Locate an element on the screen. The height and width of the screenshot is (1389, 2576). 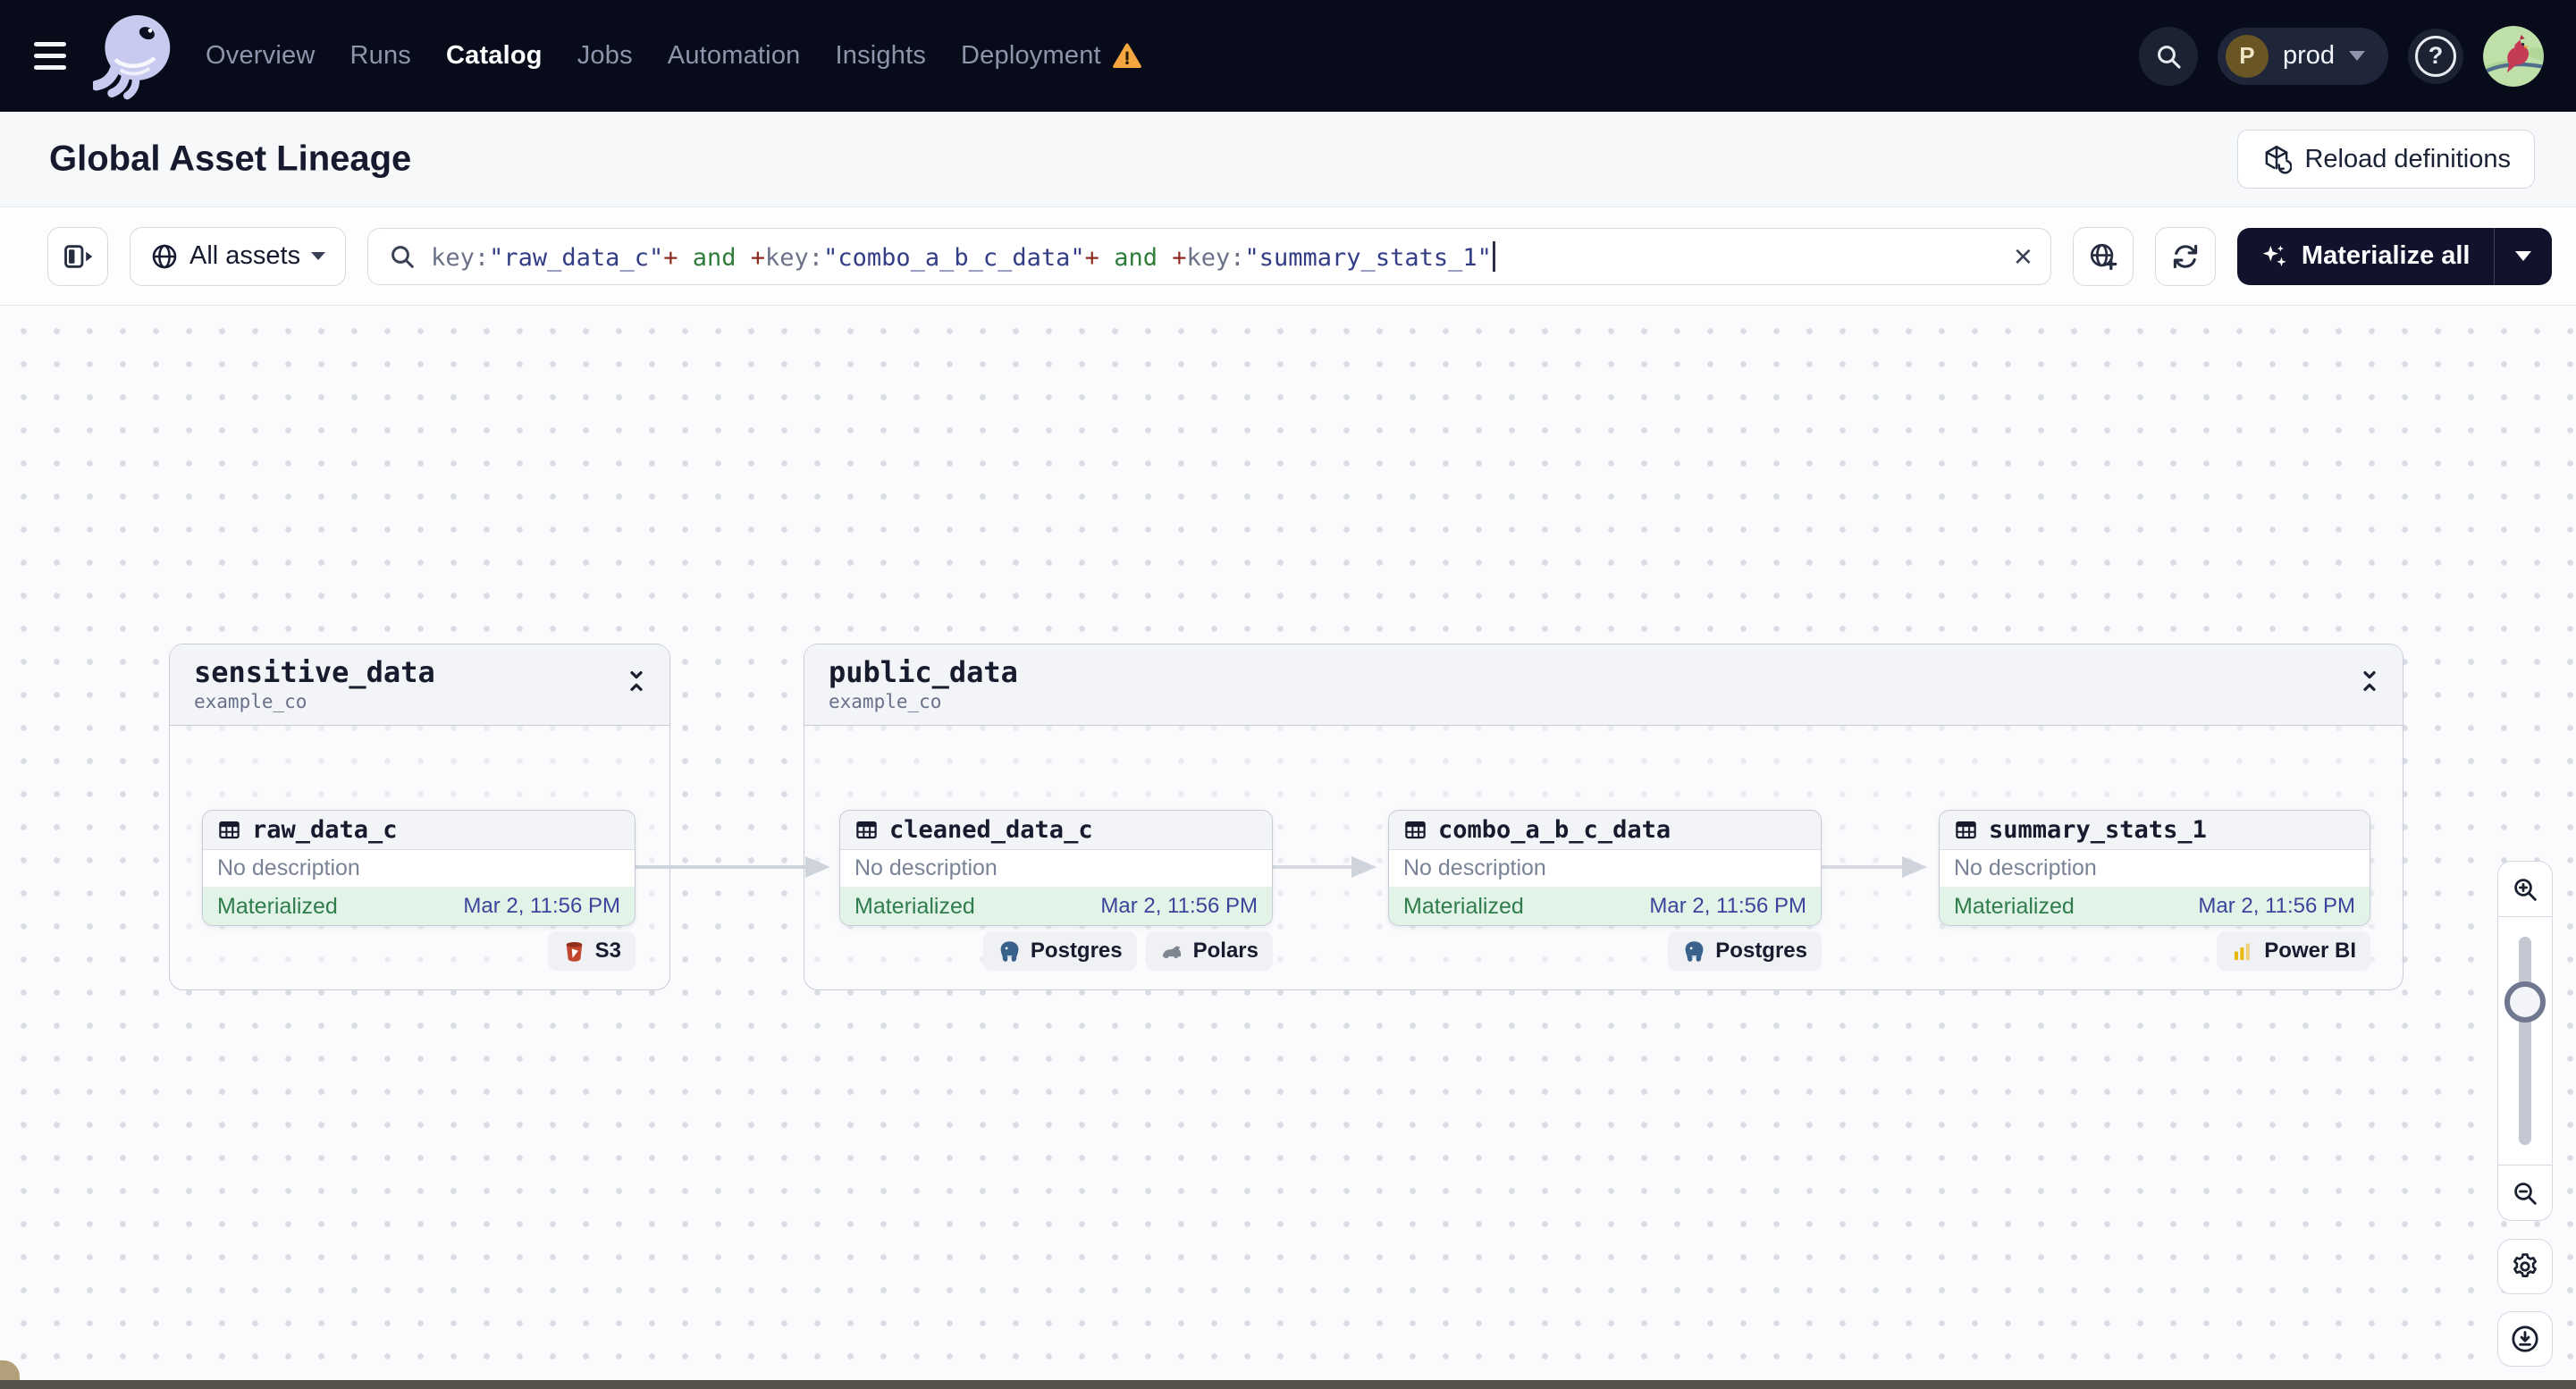
group-header: public_data example_co is located at coordinates (1604, 685).